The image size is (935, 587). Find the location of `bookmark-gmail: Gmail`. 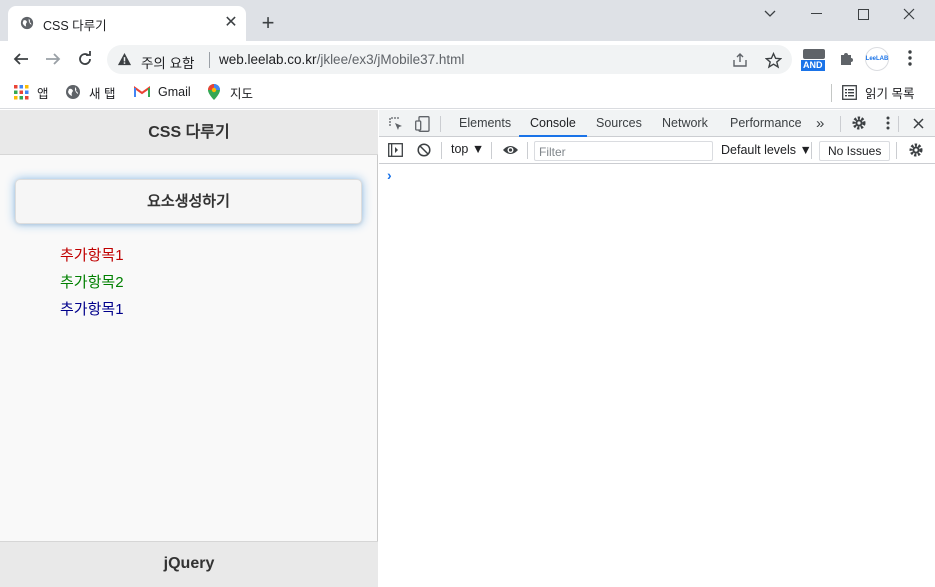

bookmark-gmail: Gmail is located at coordinates (162, 92).